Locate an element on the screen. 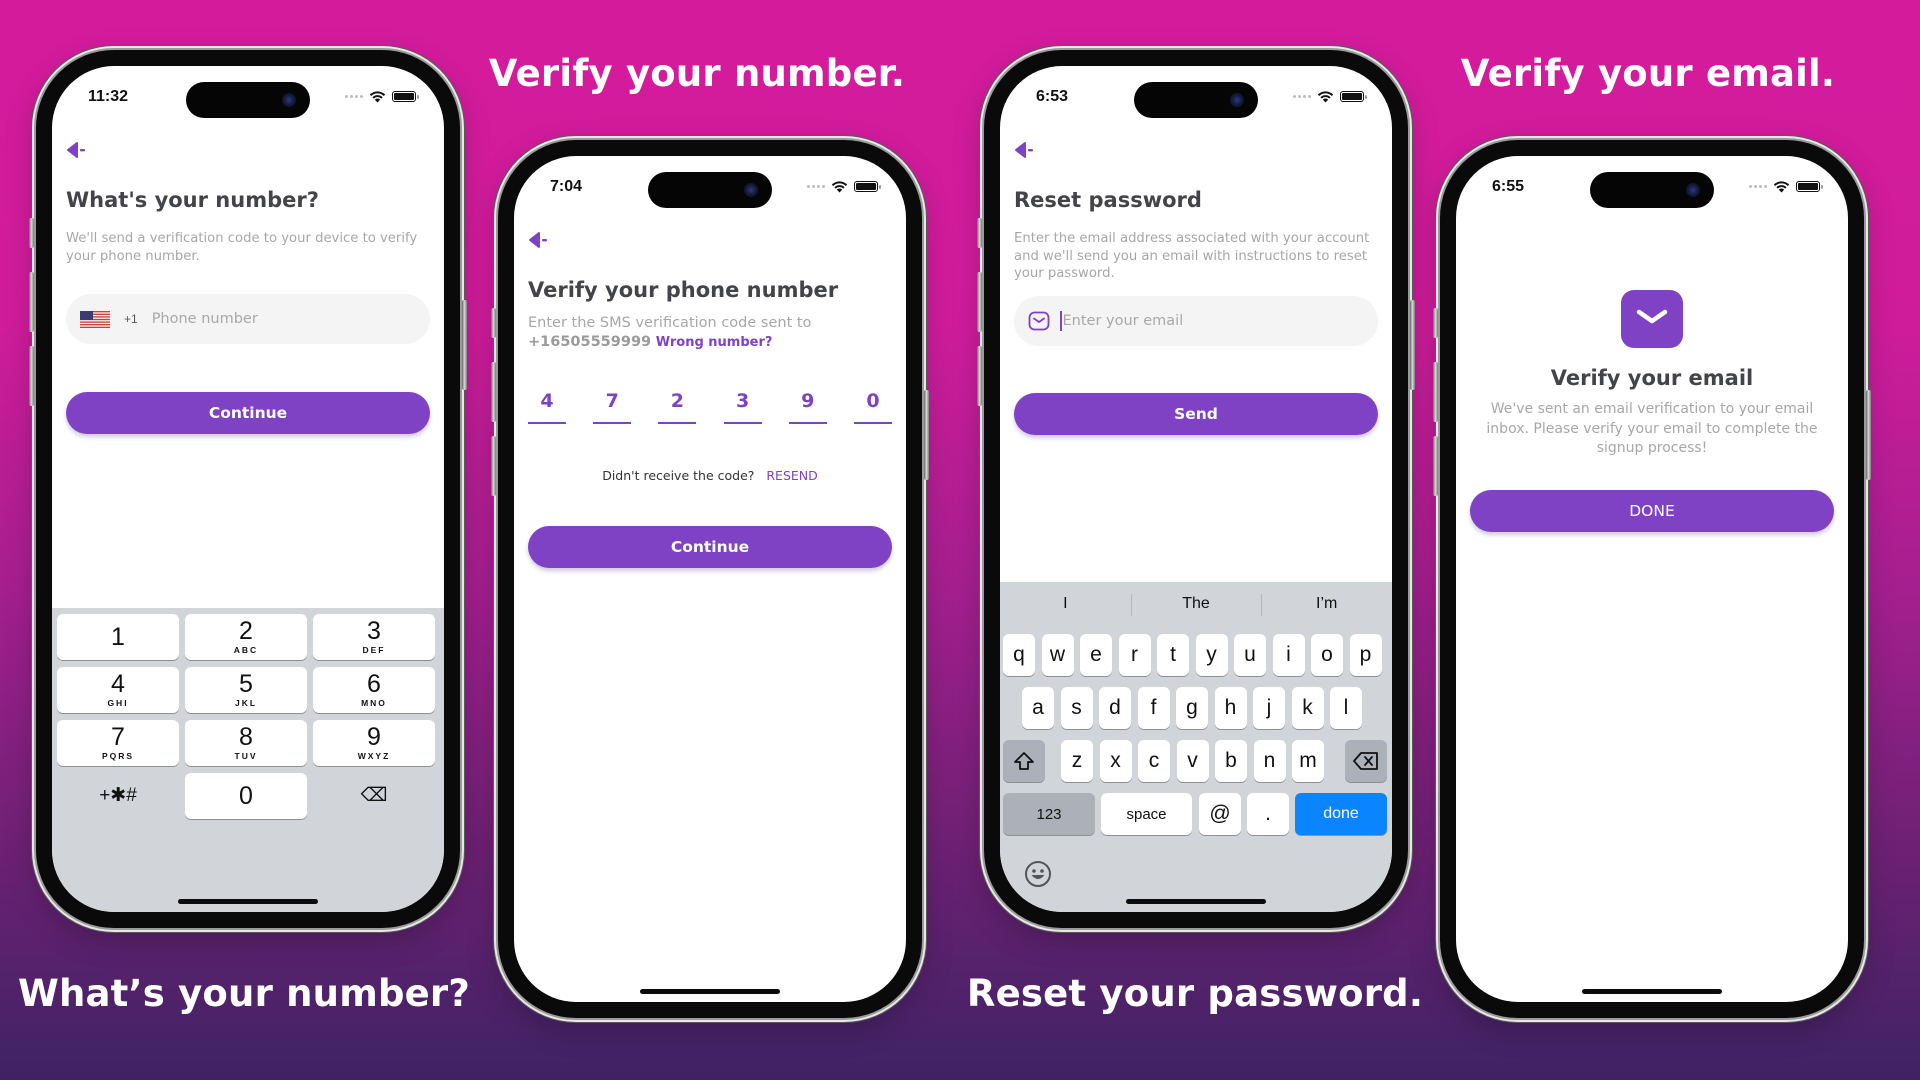 This screenshot has width=1920, height=1080. key-b: b is located at coordinates (1231, 761).